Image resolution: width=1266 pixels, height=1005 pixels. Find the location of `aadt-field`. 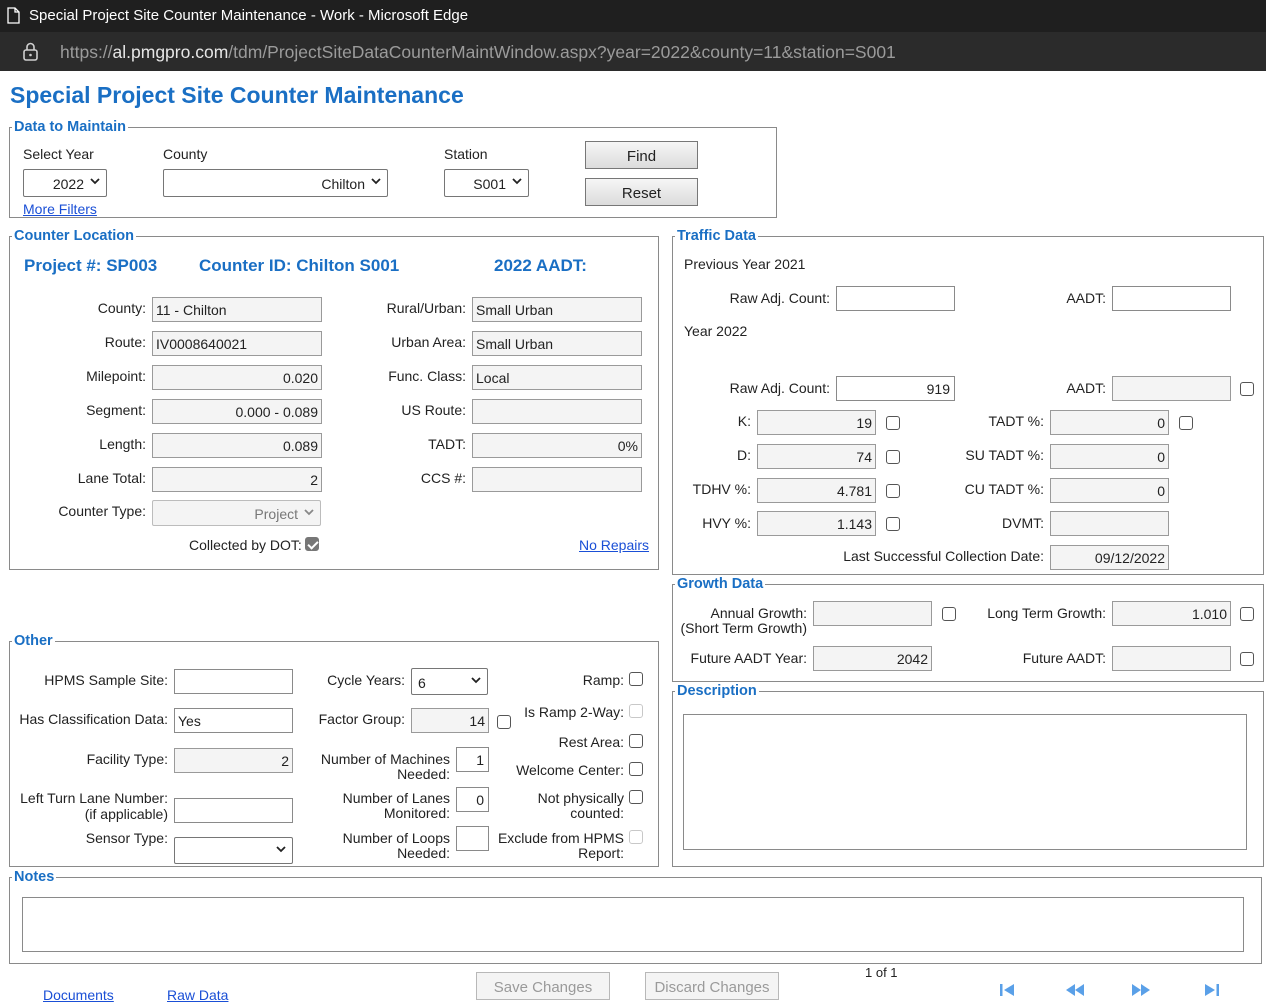

aadt-field is located at coordinates (1171, 388).